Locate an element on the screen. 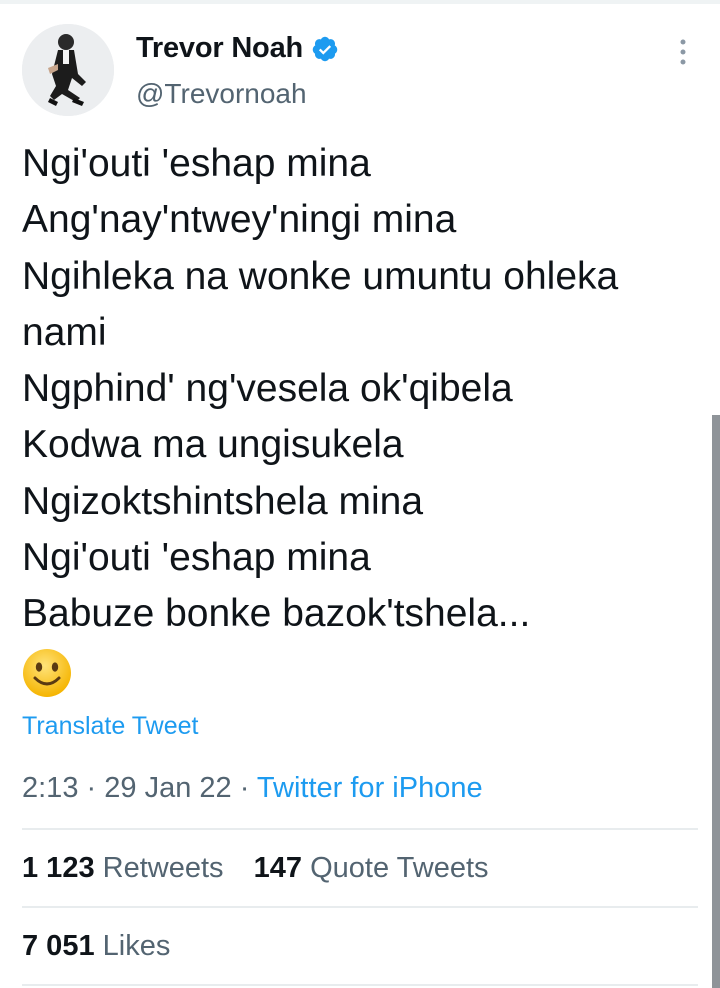  avatar-photo is located at coordinates (68, 70).